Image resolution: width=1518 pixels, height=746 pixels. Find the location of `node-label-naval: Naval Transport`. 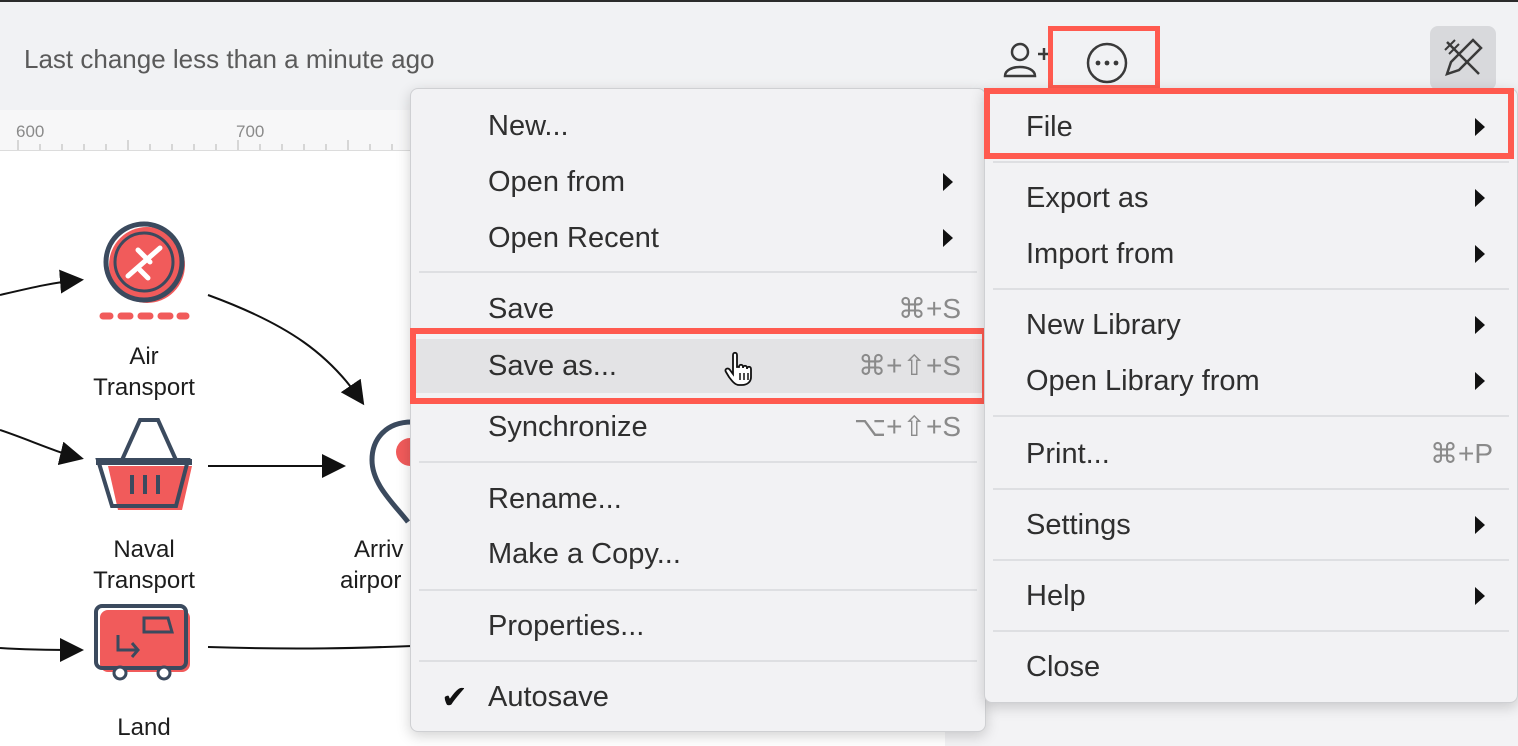

node-label-naval: Naval Transport is located at coordinates (144, 565).